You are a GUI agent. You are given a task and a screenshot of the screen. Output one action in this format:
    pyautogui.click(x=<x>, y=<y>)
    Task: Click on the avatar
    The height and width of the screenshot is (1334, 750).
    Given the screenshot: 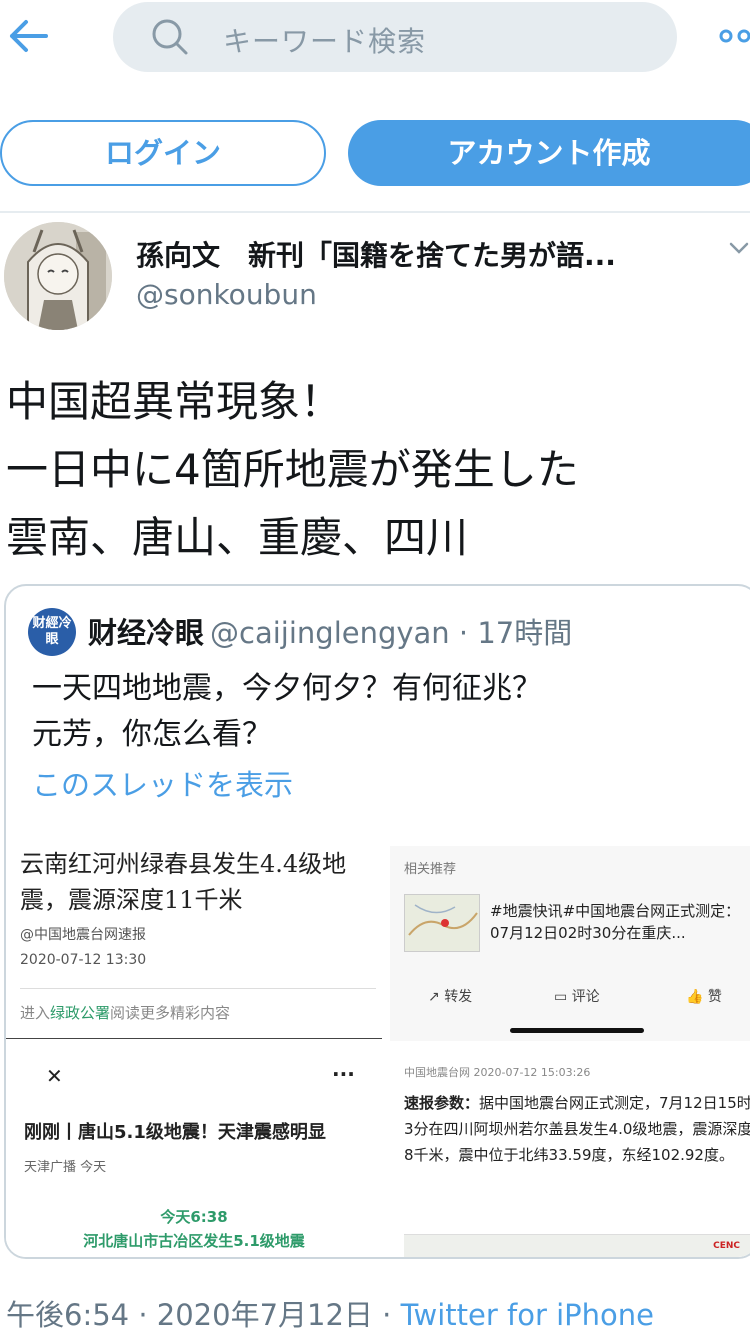 What is the action you would take?
    pyautogui.click(x=58, y=276)
    